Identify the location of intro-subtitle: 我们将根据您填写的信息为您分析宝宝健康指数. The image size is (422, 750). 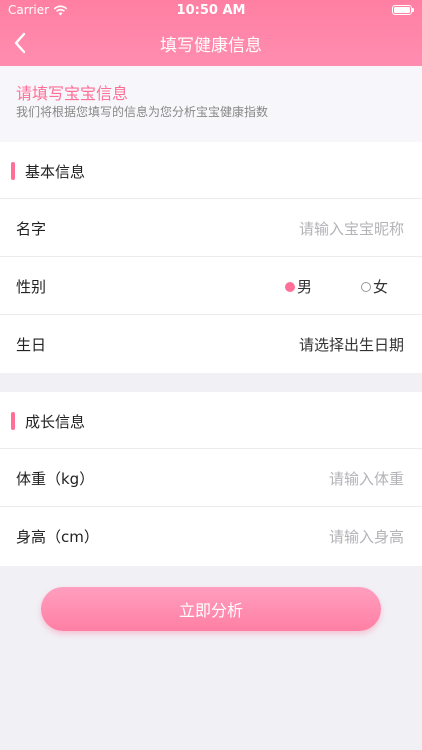
(142, 112).